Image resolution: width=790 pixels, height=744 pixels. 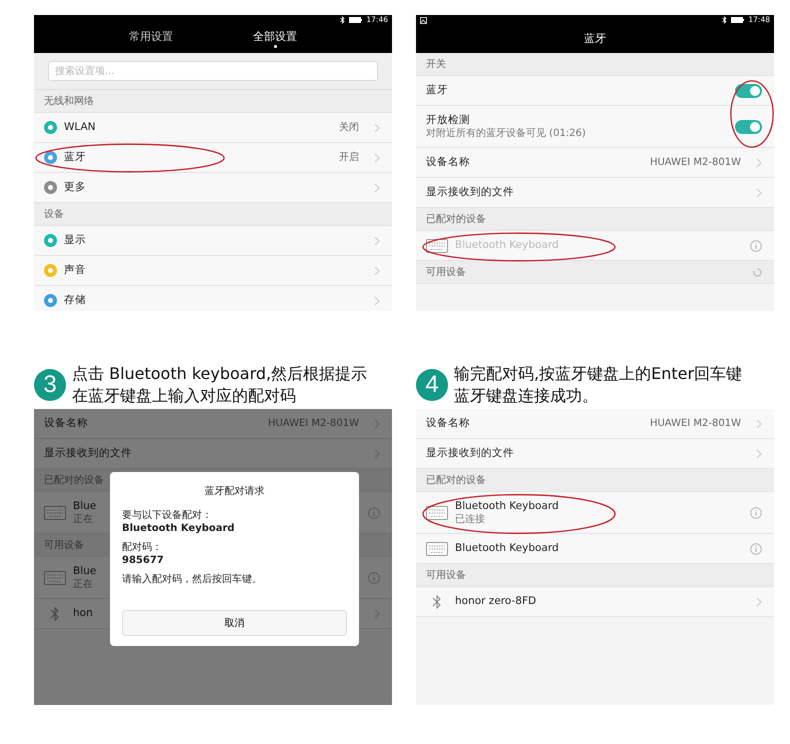 What do you see at coordinates (423, 20) in the screenshot?
I see `image-icon` at bounding box center [423, 20].